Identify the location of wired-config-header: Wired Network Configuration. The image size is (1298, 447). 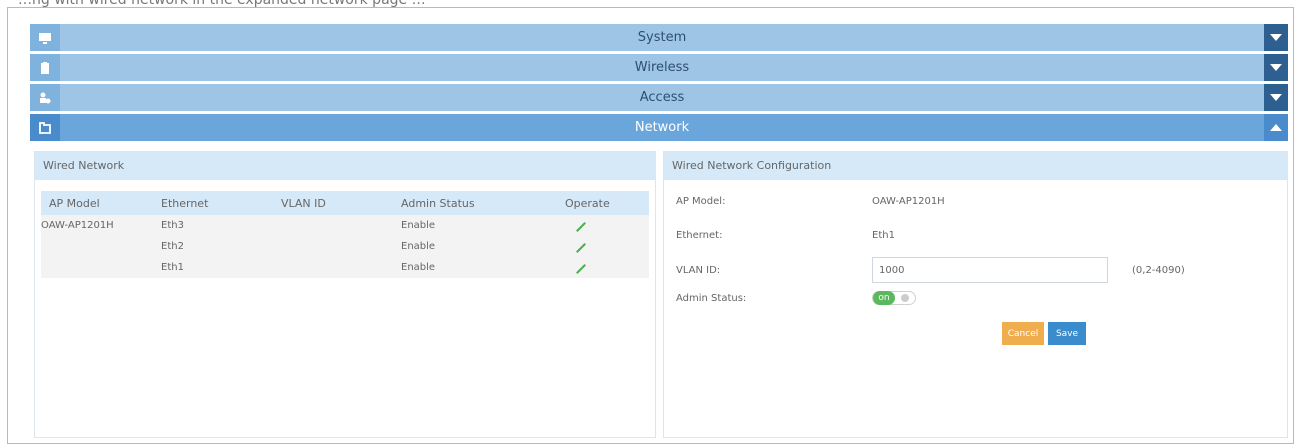
(975, 166).